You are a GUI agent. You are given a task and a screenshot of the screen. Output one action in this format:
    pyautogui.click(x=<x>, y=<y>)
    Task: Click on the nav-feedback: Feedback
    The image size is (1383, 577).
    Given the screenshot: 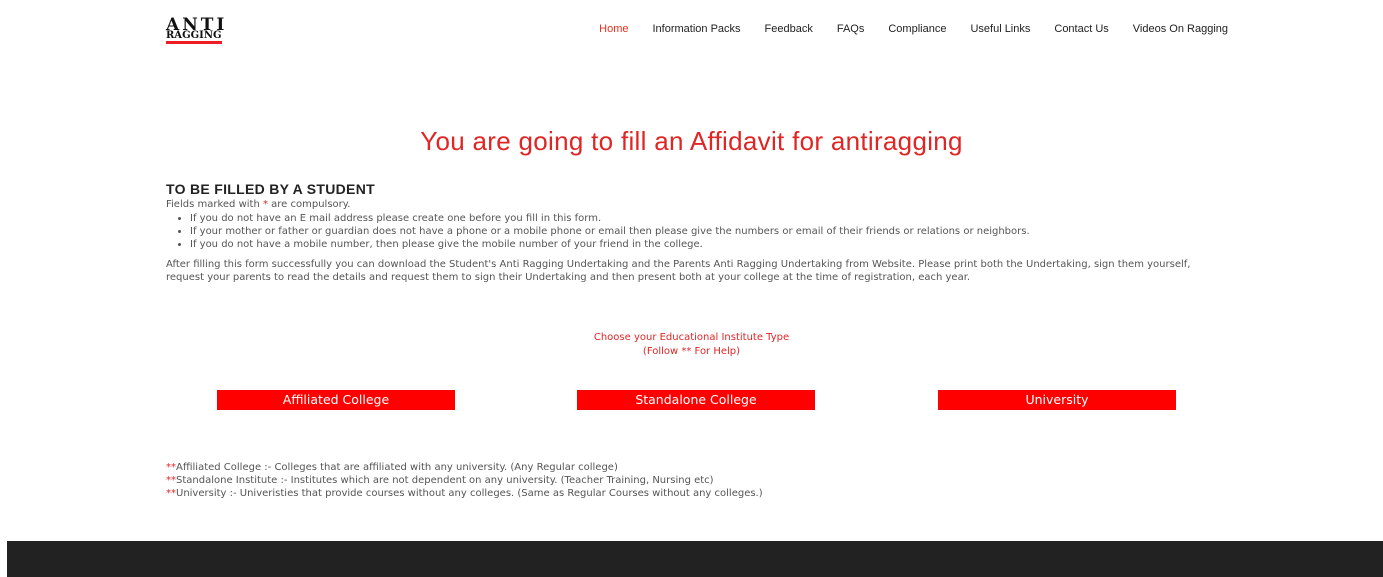 What is the action you would take?
    pyautogui.click(x=789, y=29)
    